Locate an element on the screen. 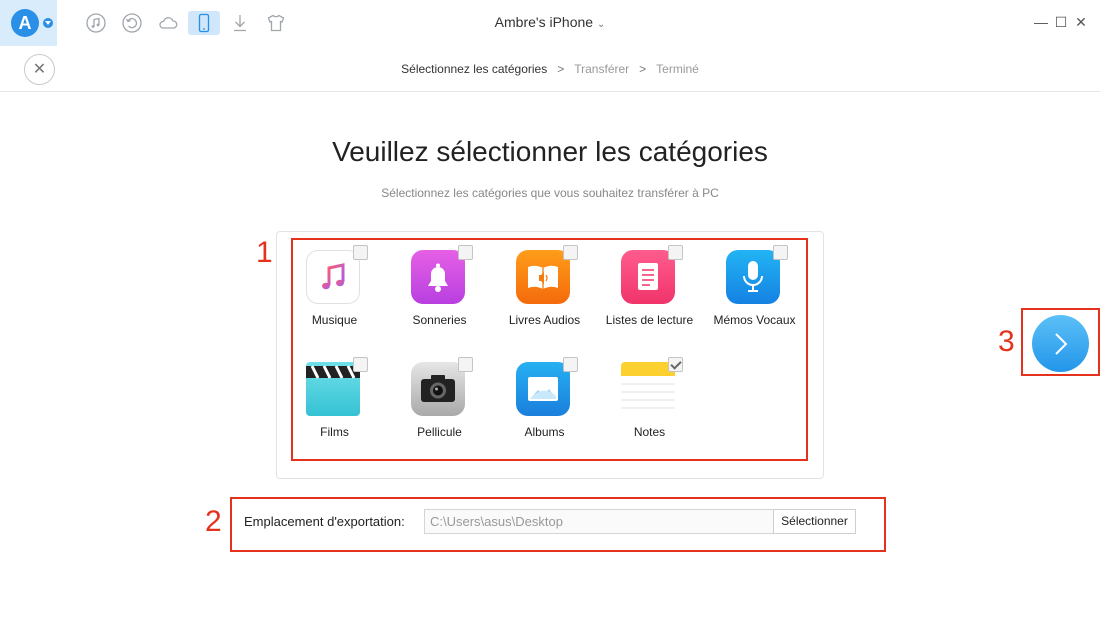  category-albums: Albums is located at coordinates (544, 409).